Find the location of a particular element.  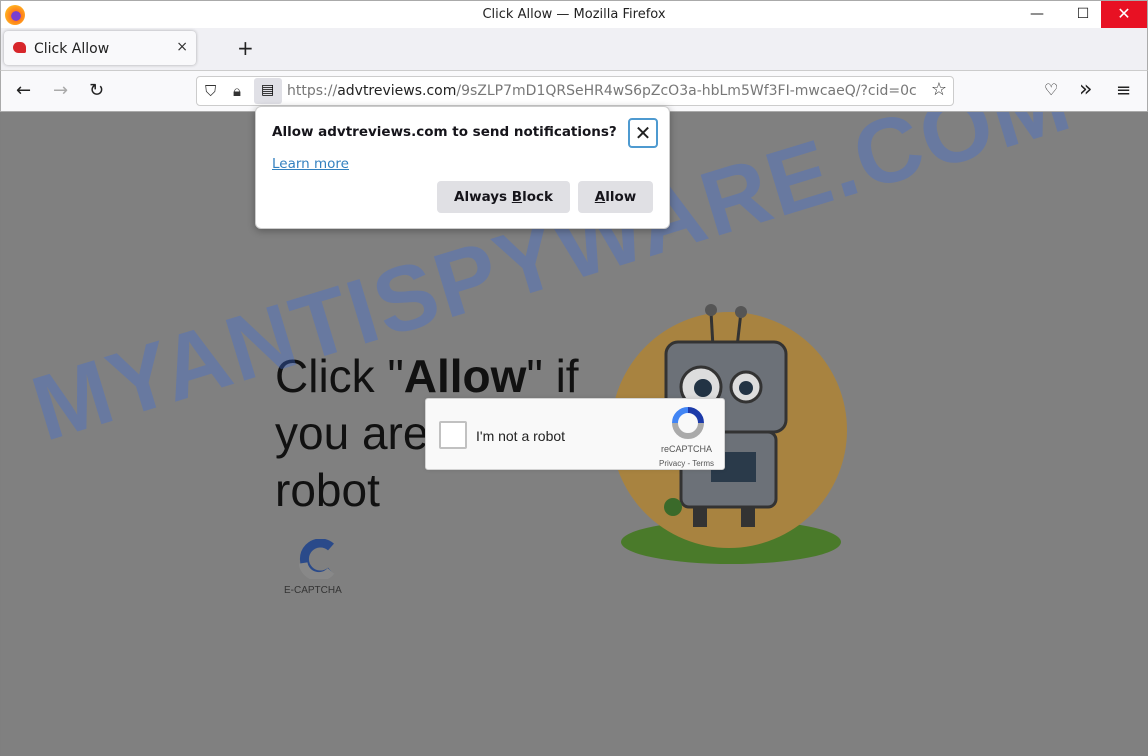

privacy-terms-links: Privacy - Terms is located at coordinates (686, 463).